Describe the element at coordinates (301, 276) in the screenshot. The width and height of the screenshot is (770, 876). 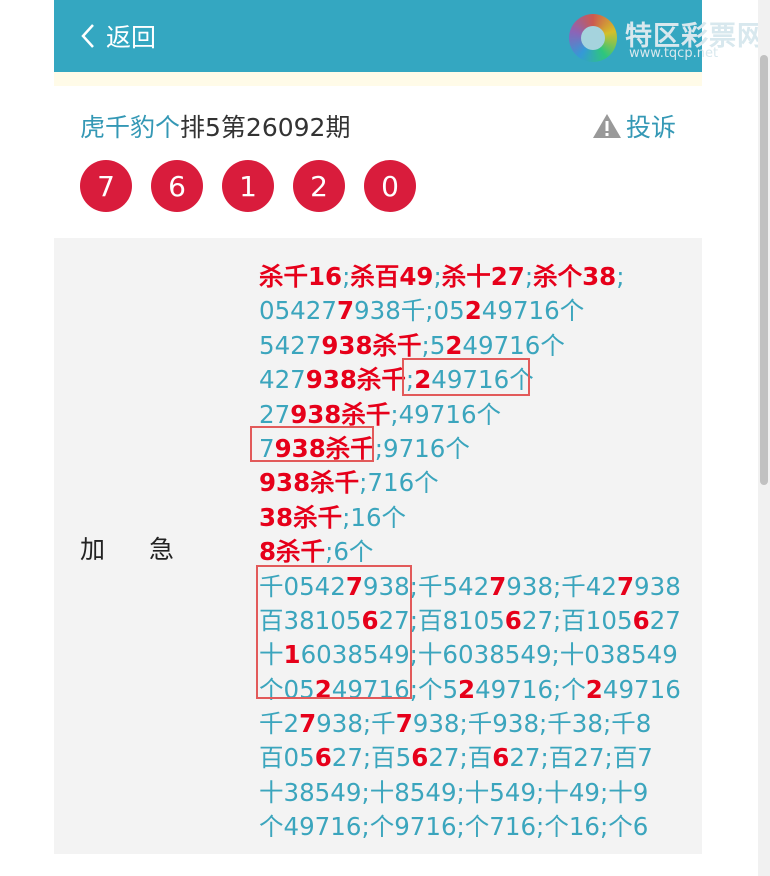
I see `highlight-text: 杀千16` at that location.